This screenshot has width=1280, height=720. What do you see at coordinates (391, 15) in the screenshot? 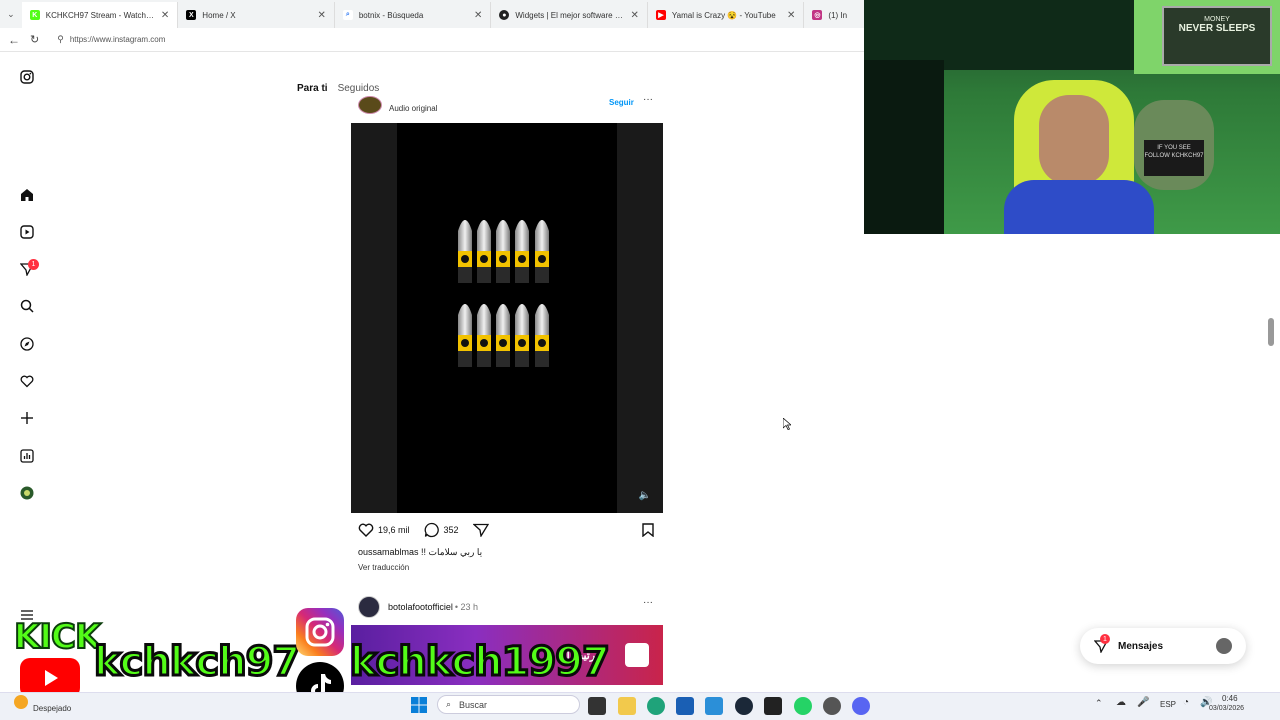
I see `tab-title: botnix - Búsqueda` at bounding box center [391, 15].